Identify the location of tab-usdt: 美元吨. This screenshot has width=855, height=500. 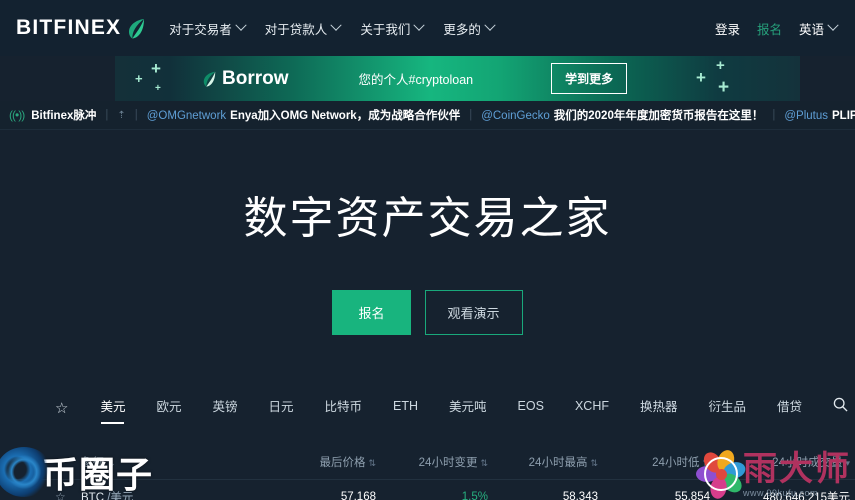
(468, 408).